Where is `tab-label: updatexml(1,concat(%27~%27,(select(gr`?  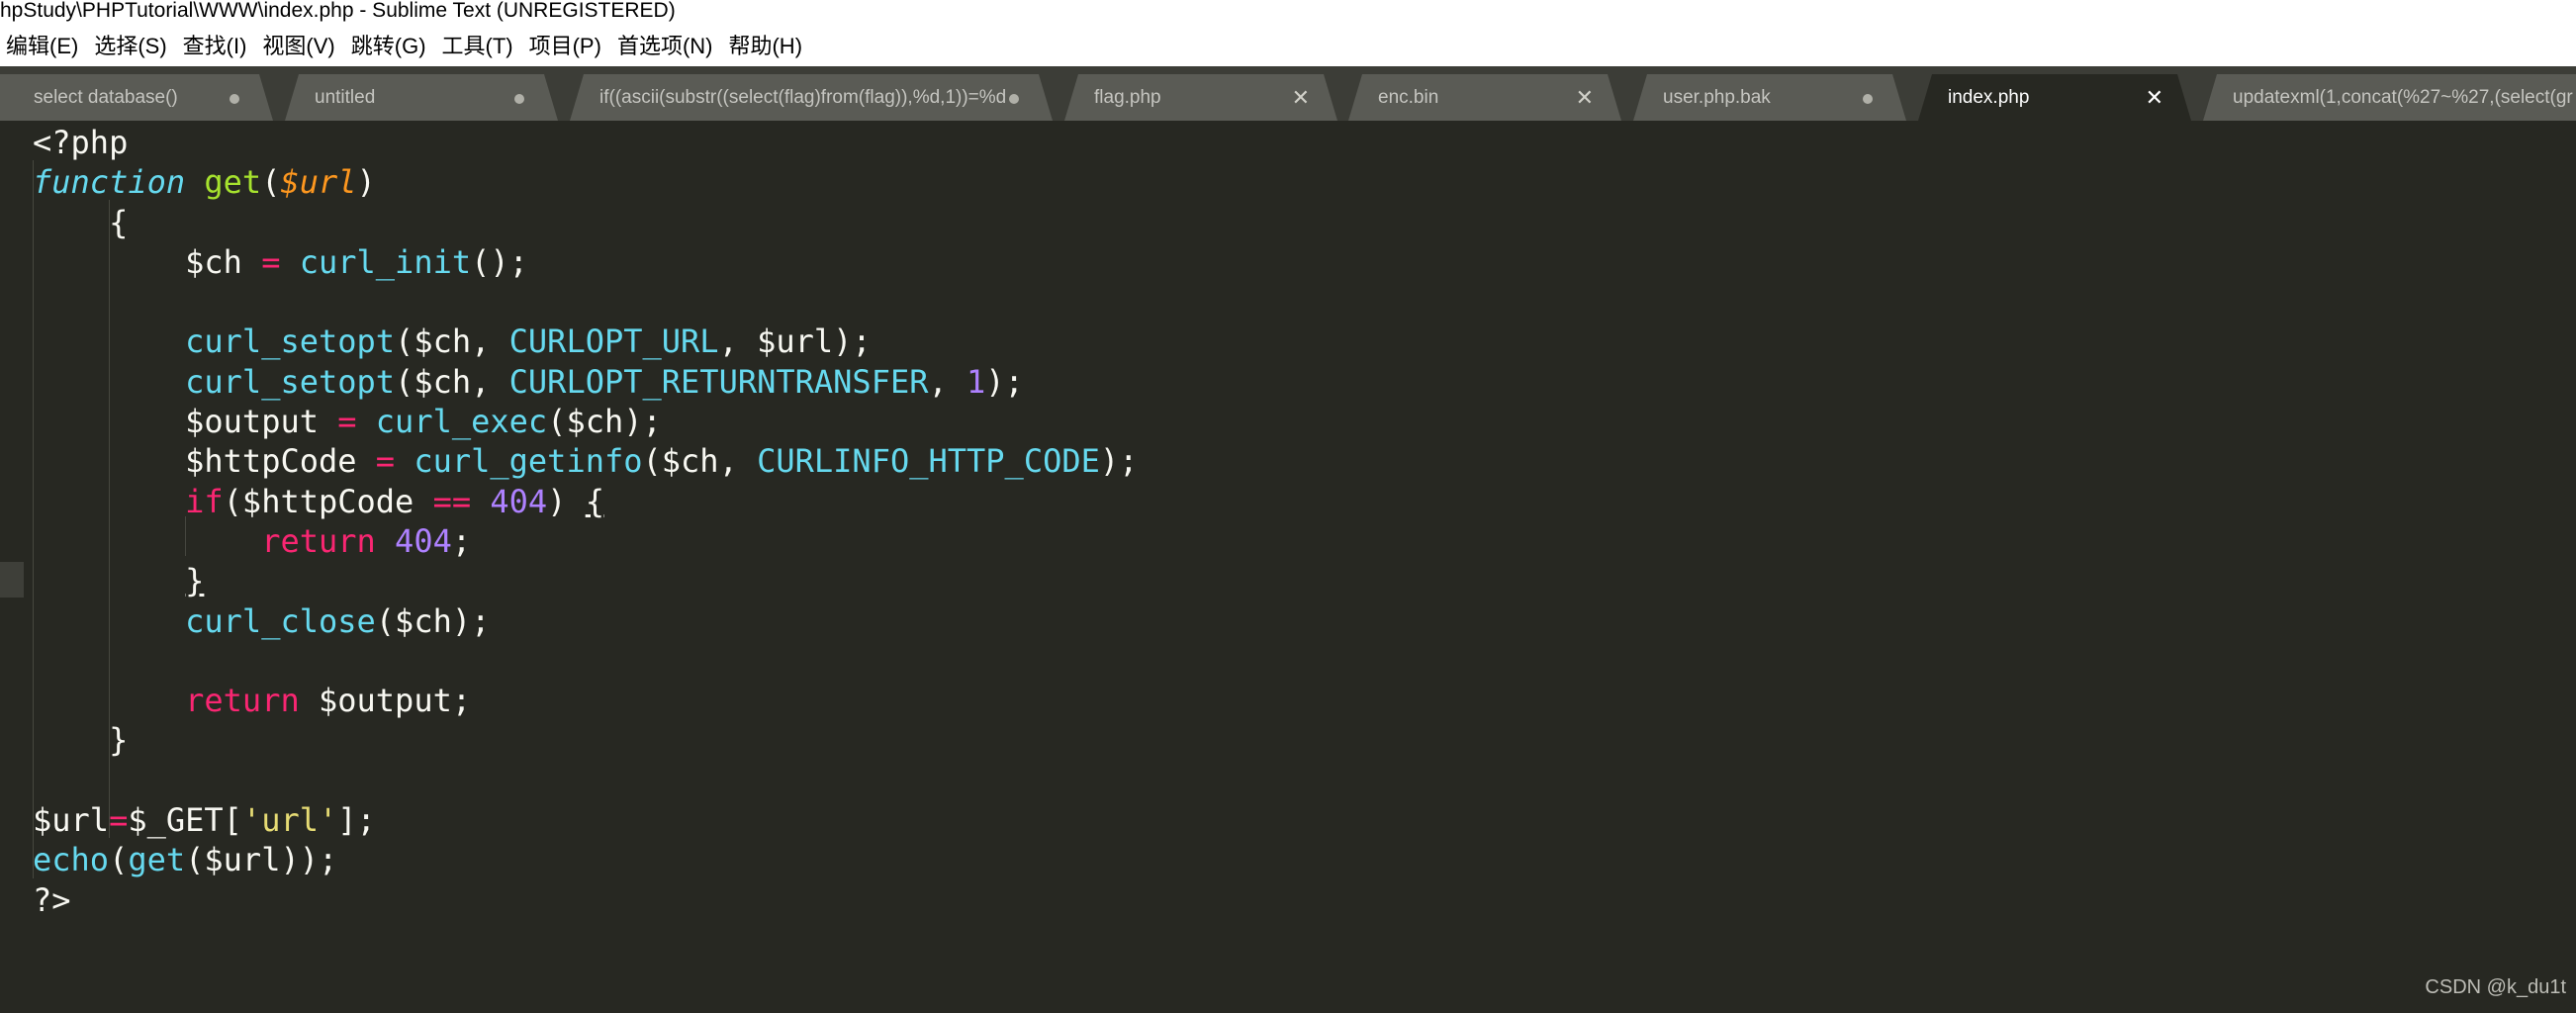
tab-label: updatexml(1,concat(%27~%27,(select(gr is located at coordinates (2403, 97).